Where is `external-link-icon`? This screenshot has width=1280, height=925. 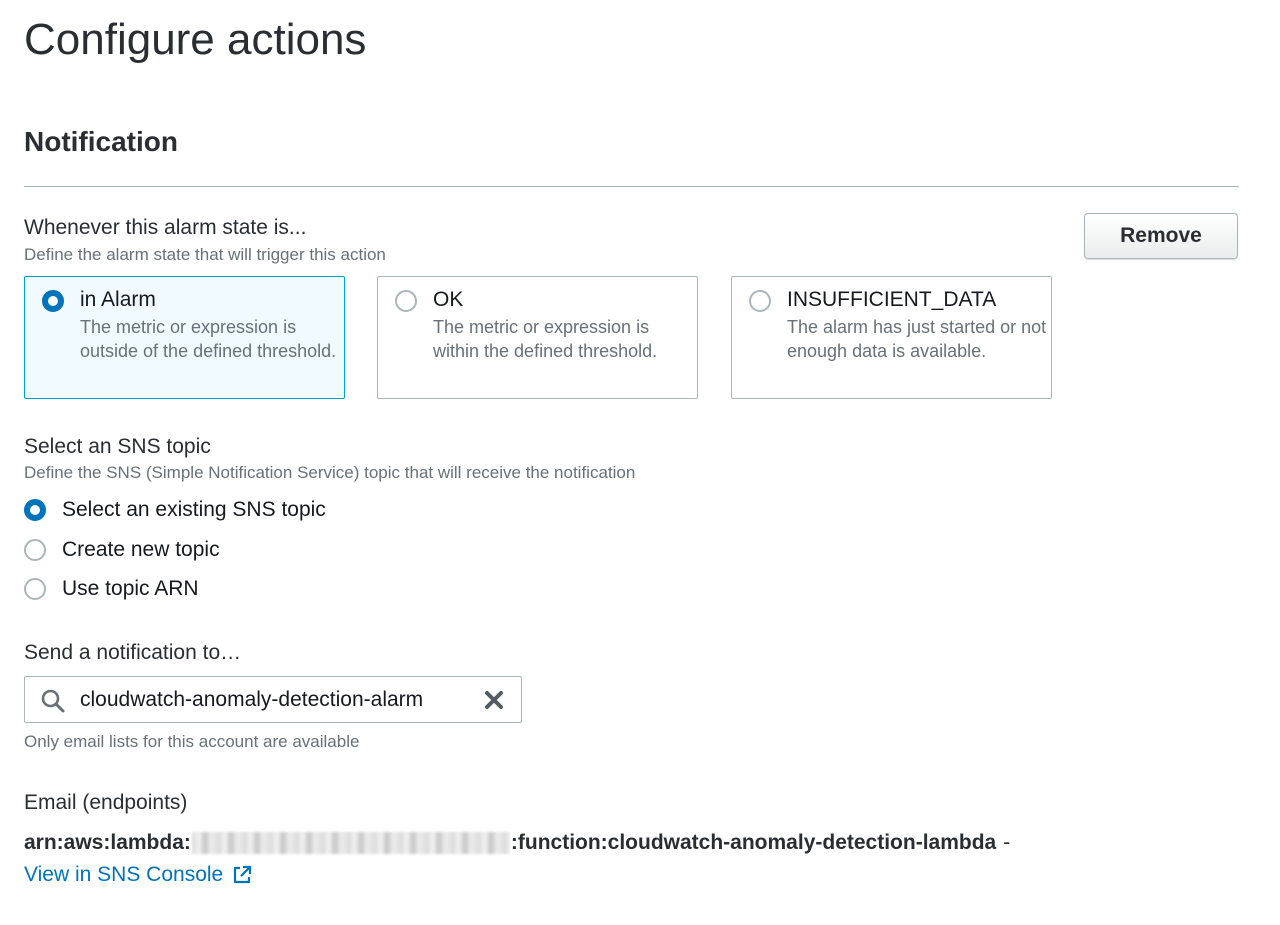 external-link-icon is located at coordinates (243, 874).